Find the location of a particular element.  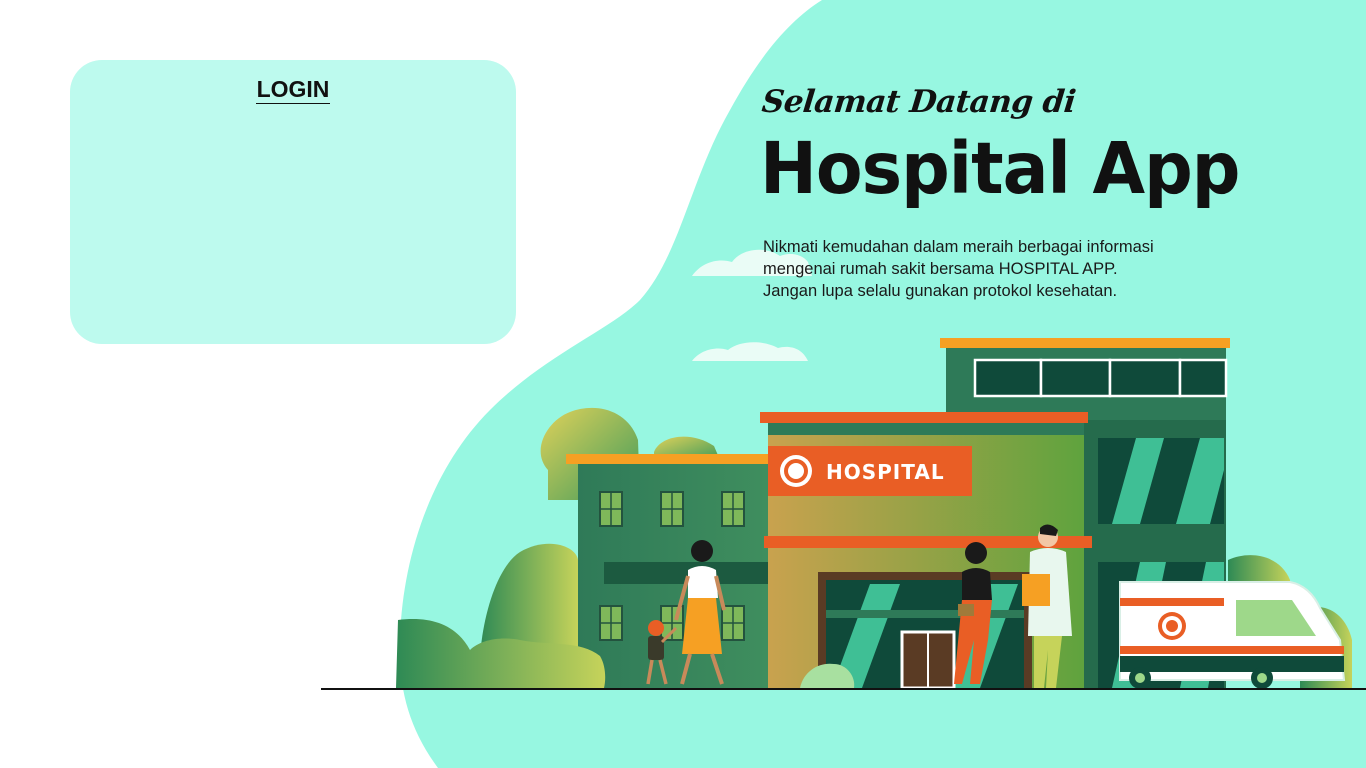

right-roof is located at coordinates (1085, 343).